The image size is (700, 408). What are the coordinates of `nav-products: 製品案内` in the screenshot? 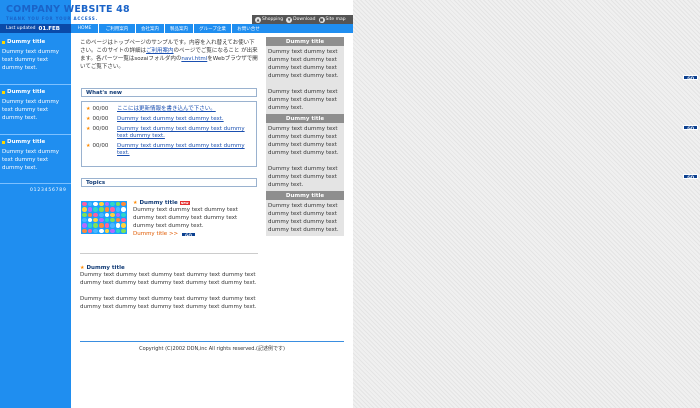 It's located at (179, 28).